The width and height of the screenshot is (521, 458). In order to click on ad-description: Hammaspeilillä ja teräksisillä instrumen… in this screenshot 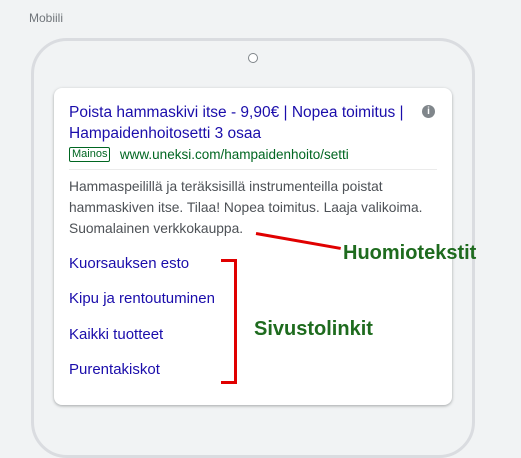, I will do `click(256, 207)`.